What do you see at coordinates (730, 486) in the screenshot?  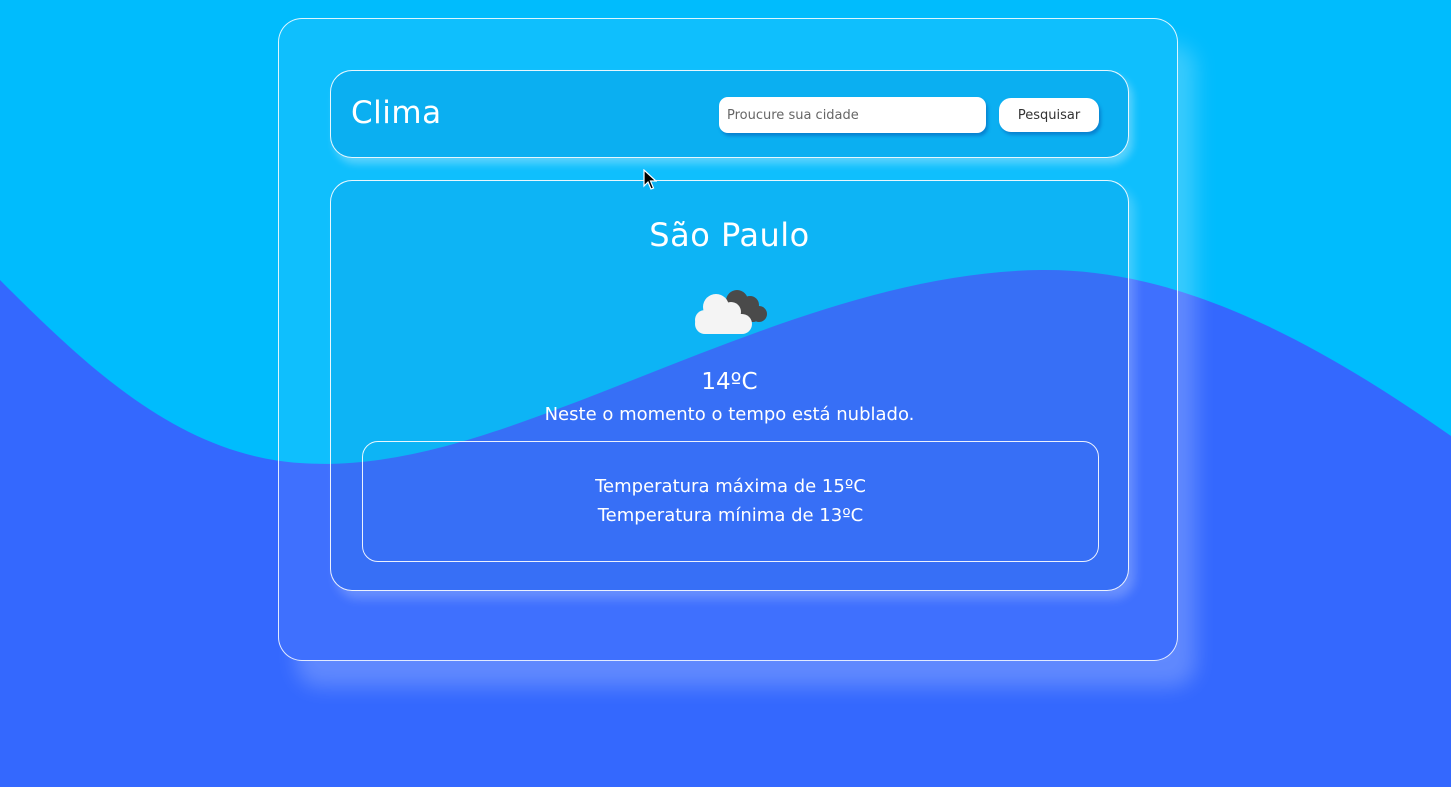 I see `max-temperature: Temperatura máxima de 15ºC` at bounding box center [730, 486].